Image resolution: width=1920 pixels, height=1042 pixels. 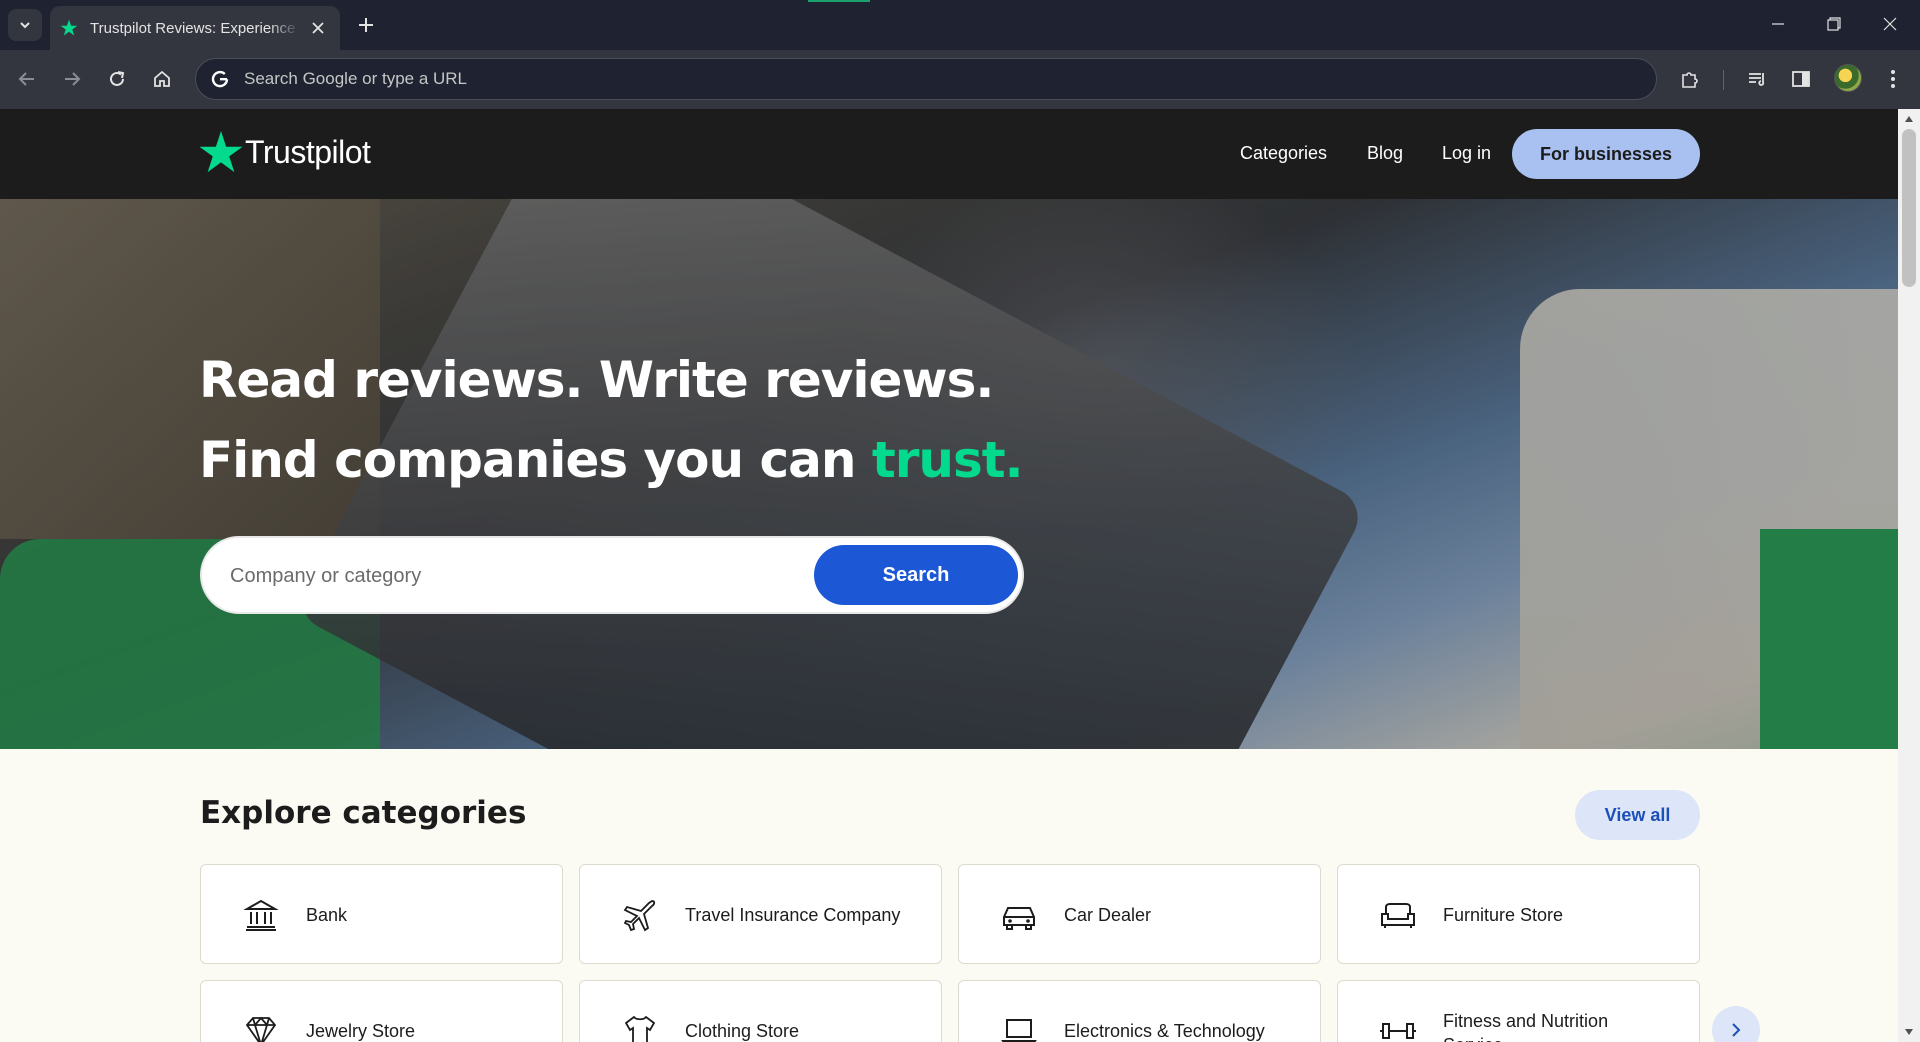 I want to click on hero-search-bar: Search, so click(x=612, y=575).